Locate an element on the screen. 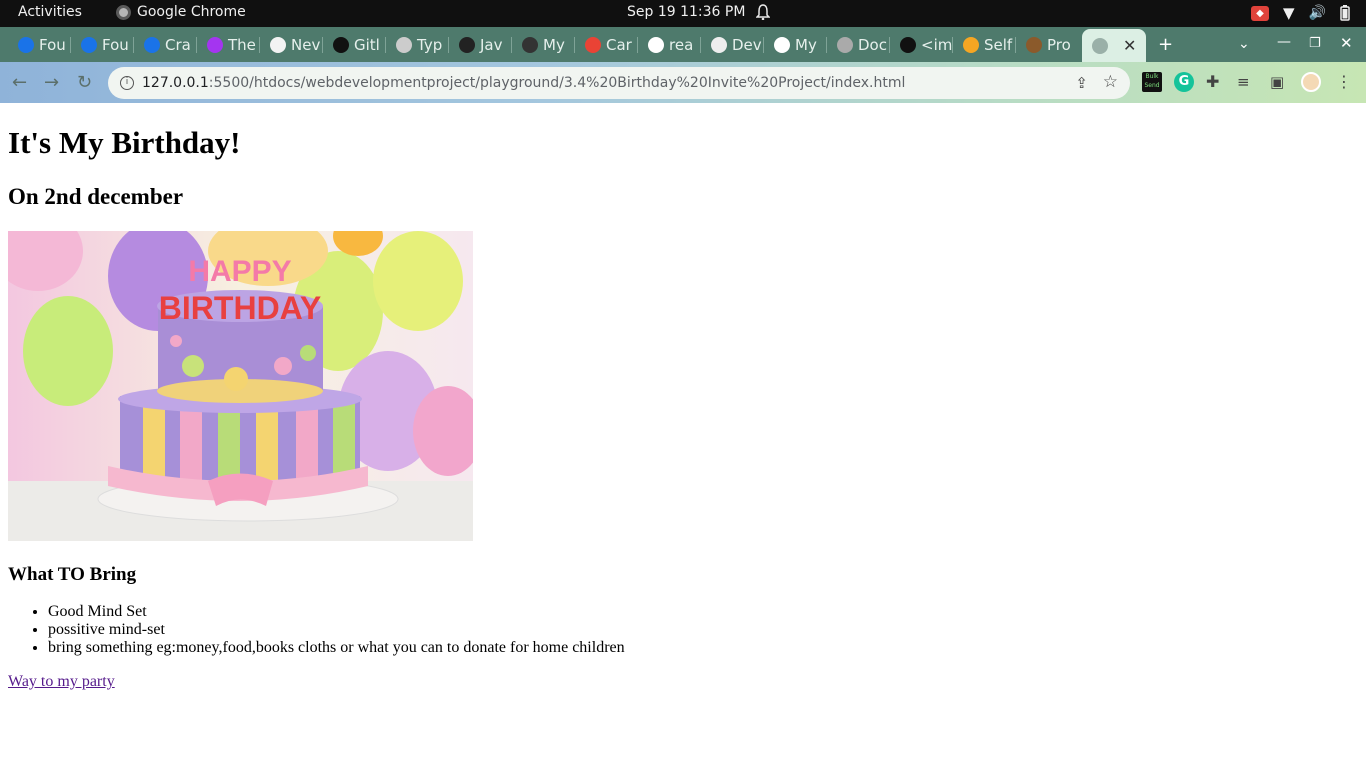 This screenshot has width=1366, height=768. app-name: Google Chrome is located at coordinates (191, 12).